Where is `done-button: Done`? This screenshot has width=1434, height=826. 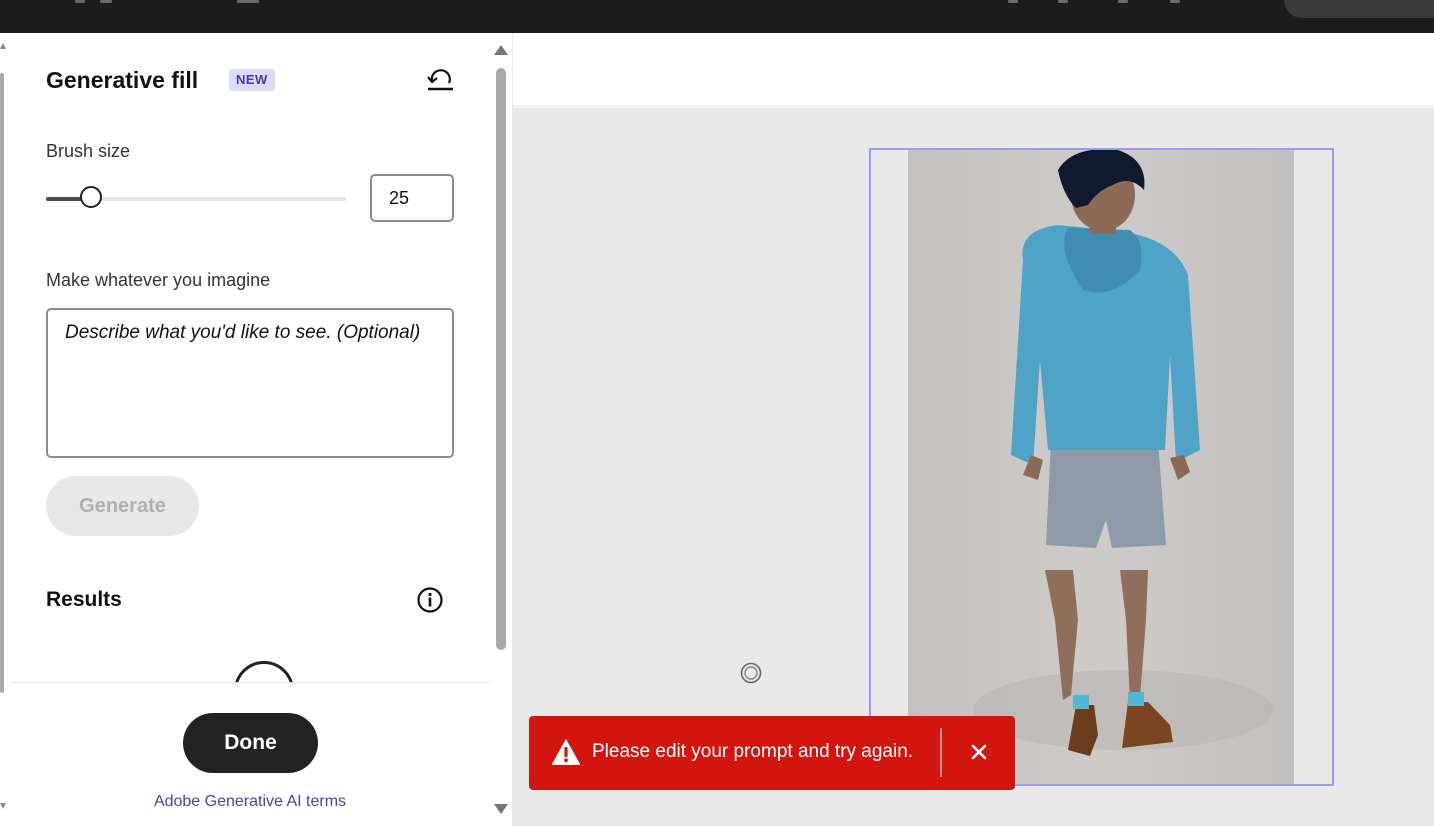 done-button: Done is located at coordinates (250, 743).